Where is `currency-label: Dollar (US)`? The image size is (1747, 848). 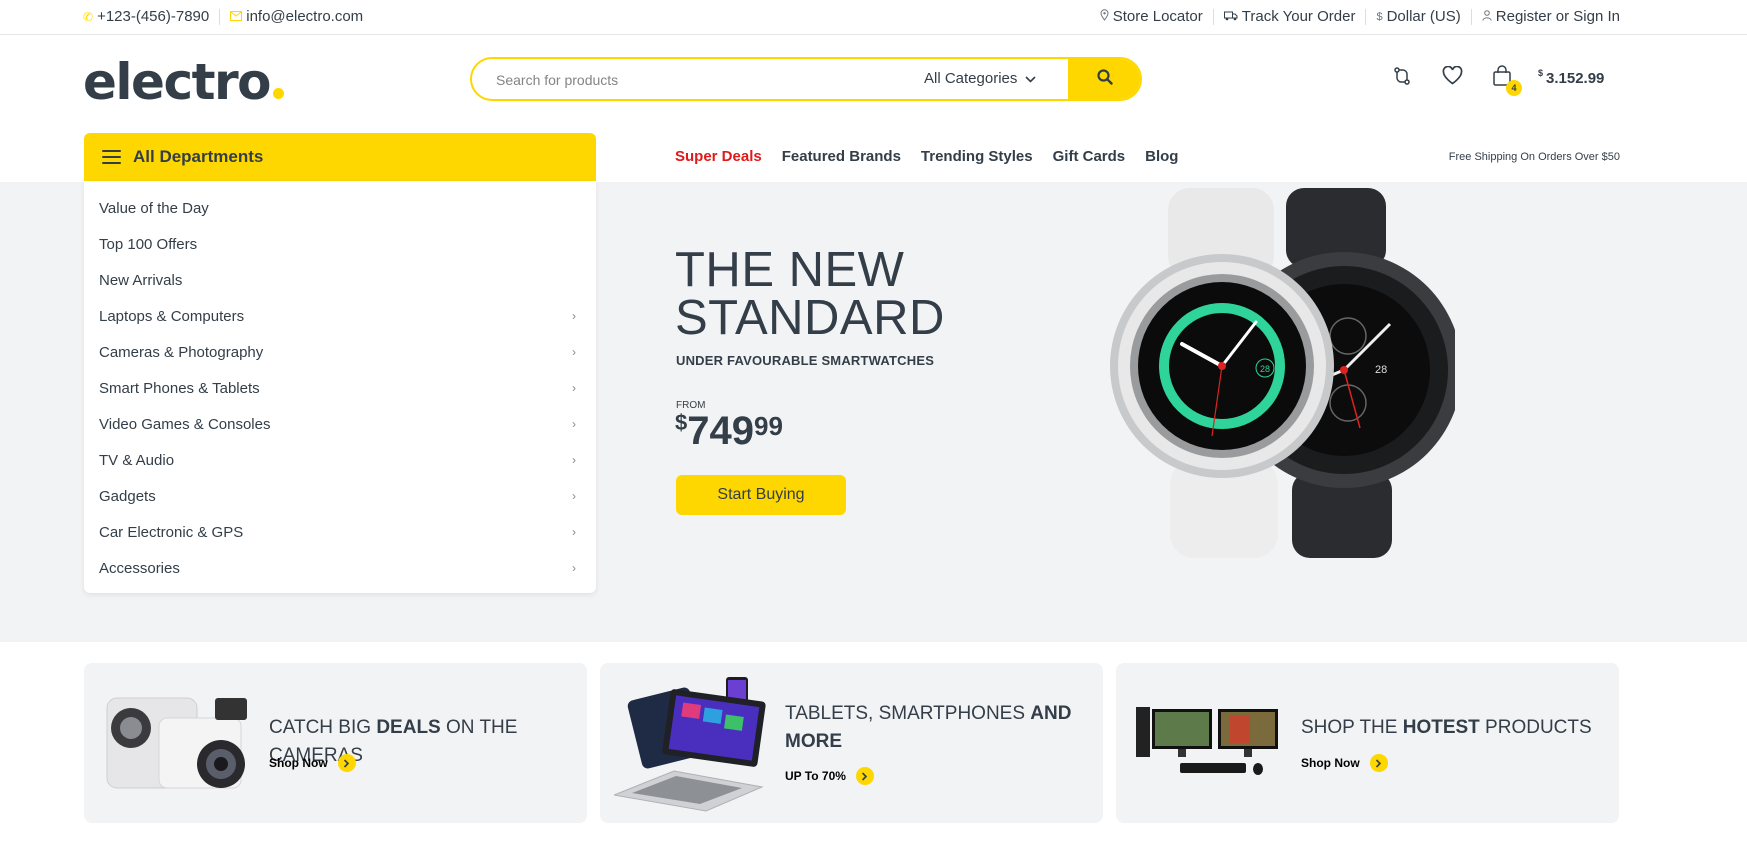
currency-label: Dollar (US) is located at coordinates (1423, 16).